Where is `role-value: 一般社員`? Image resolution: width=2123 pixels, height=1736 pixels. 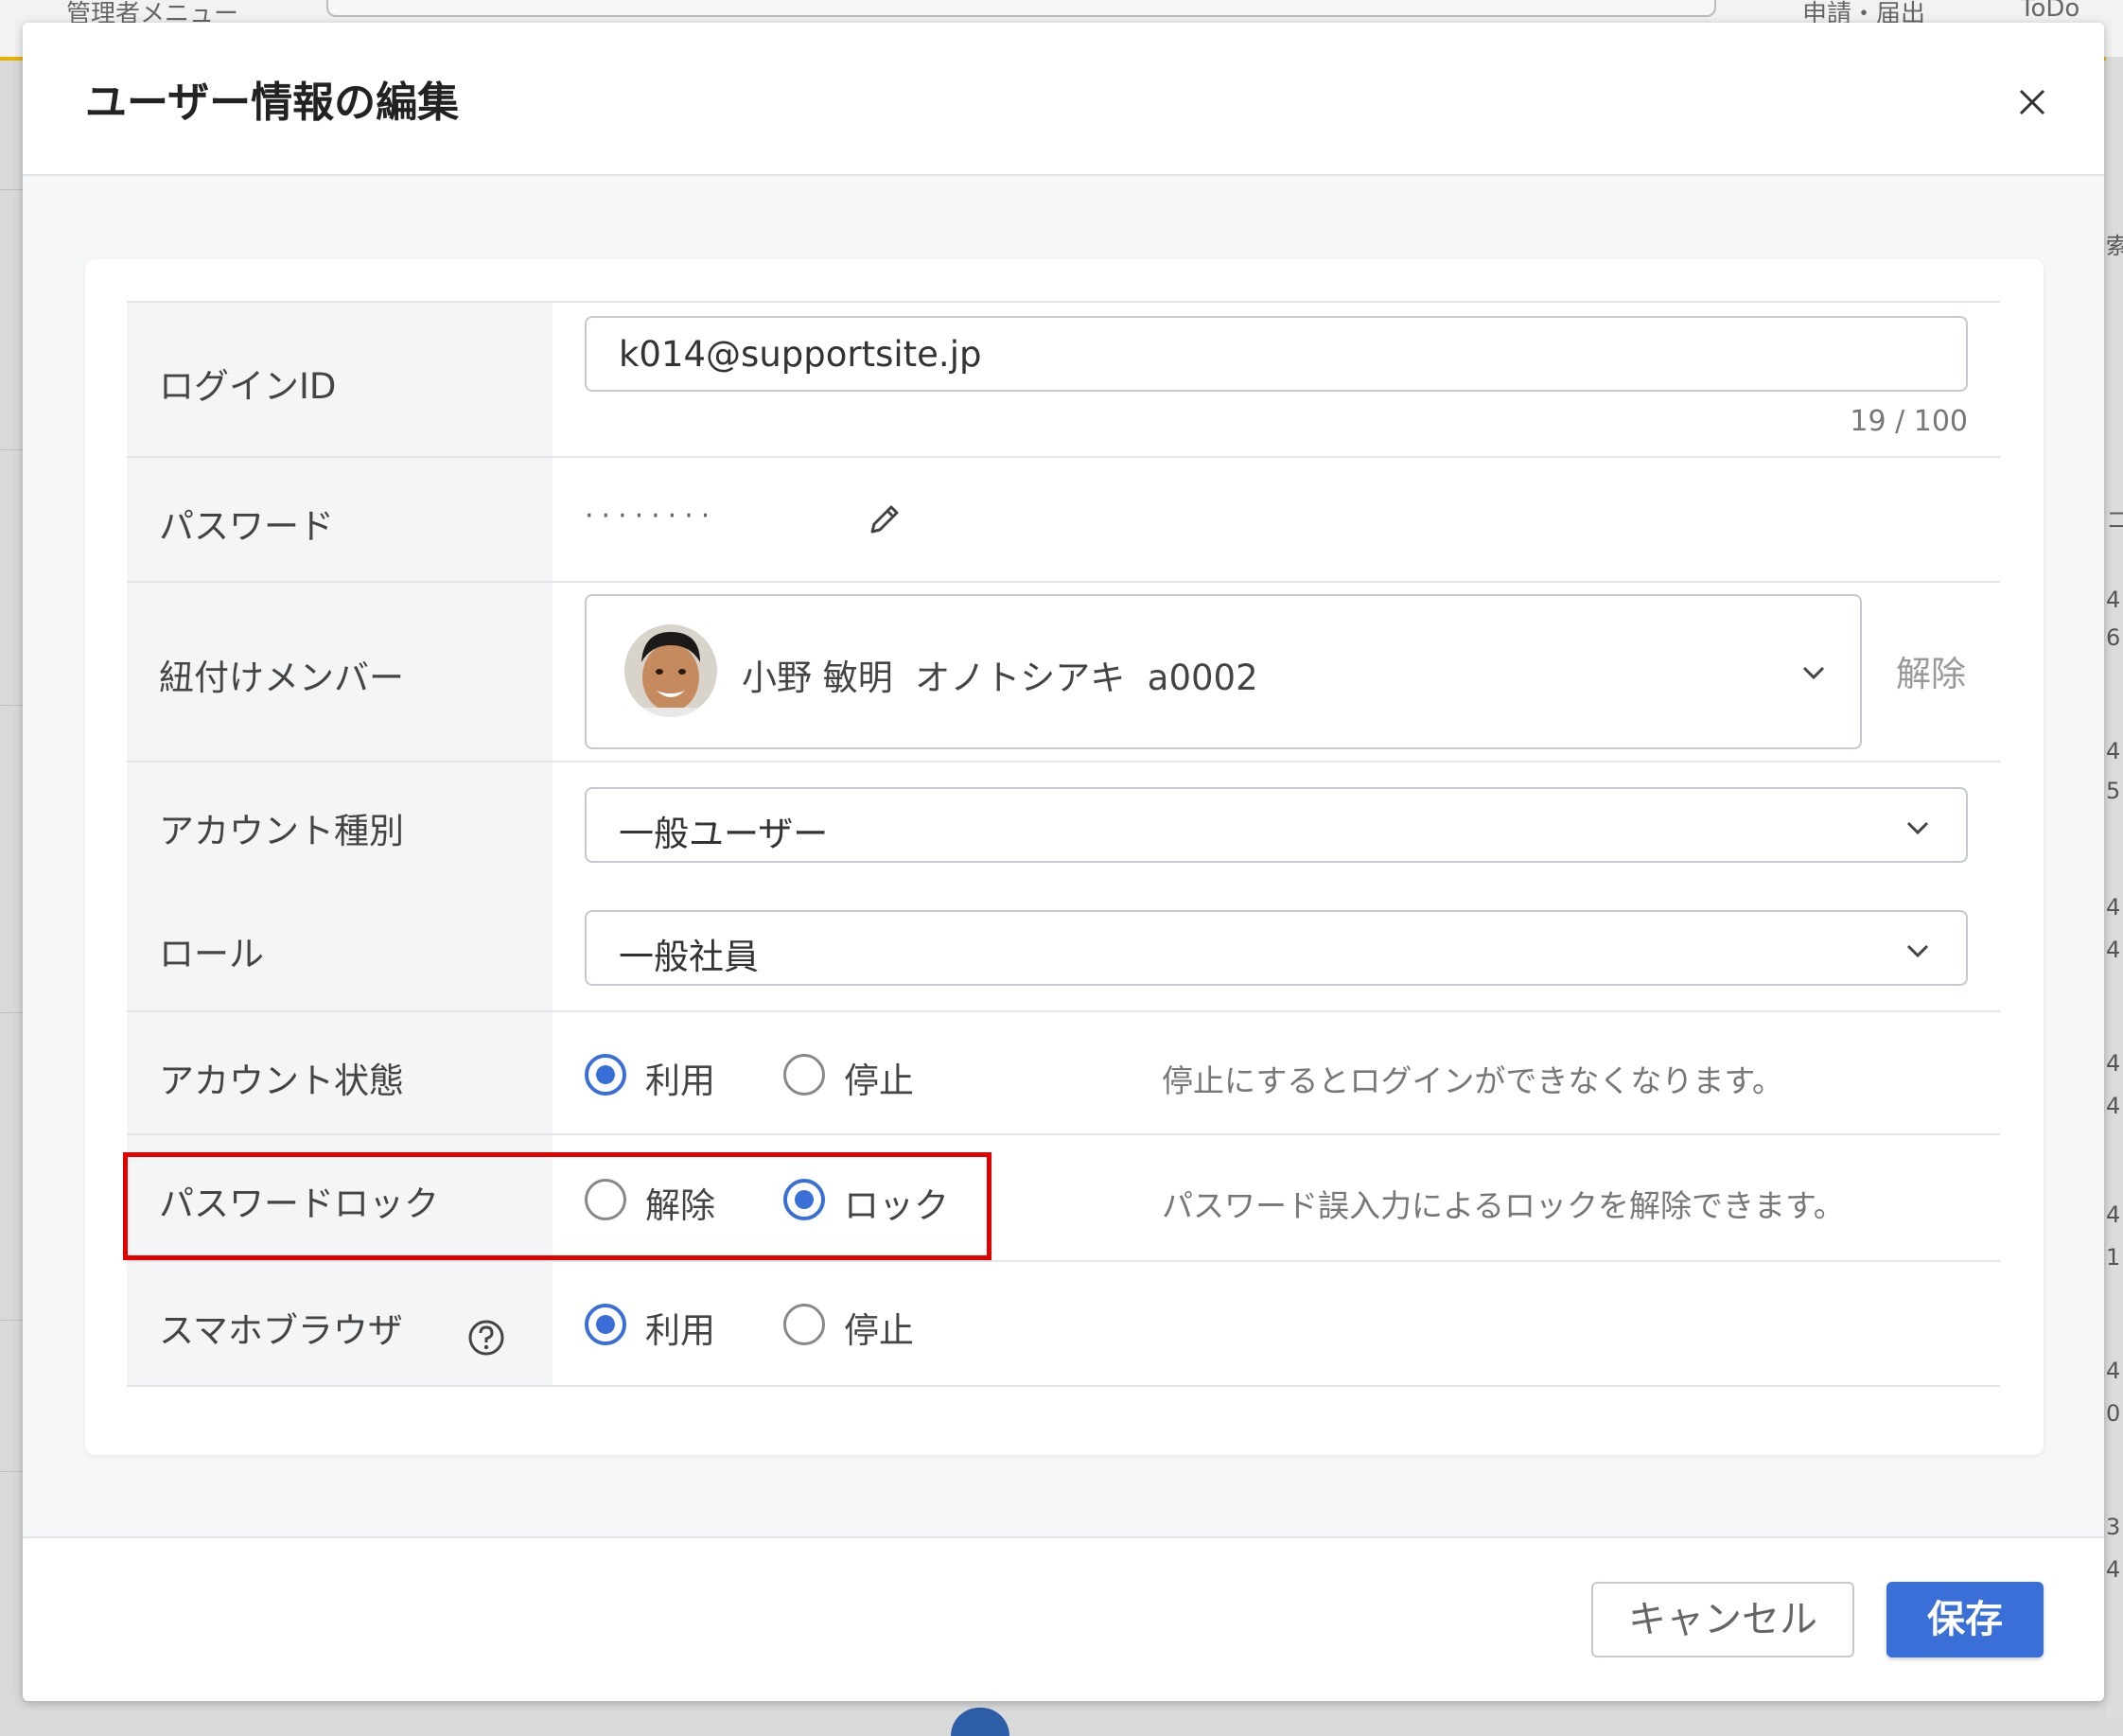 role-value: 一般社員 is located at coordinates (689, 957).